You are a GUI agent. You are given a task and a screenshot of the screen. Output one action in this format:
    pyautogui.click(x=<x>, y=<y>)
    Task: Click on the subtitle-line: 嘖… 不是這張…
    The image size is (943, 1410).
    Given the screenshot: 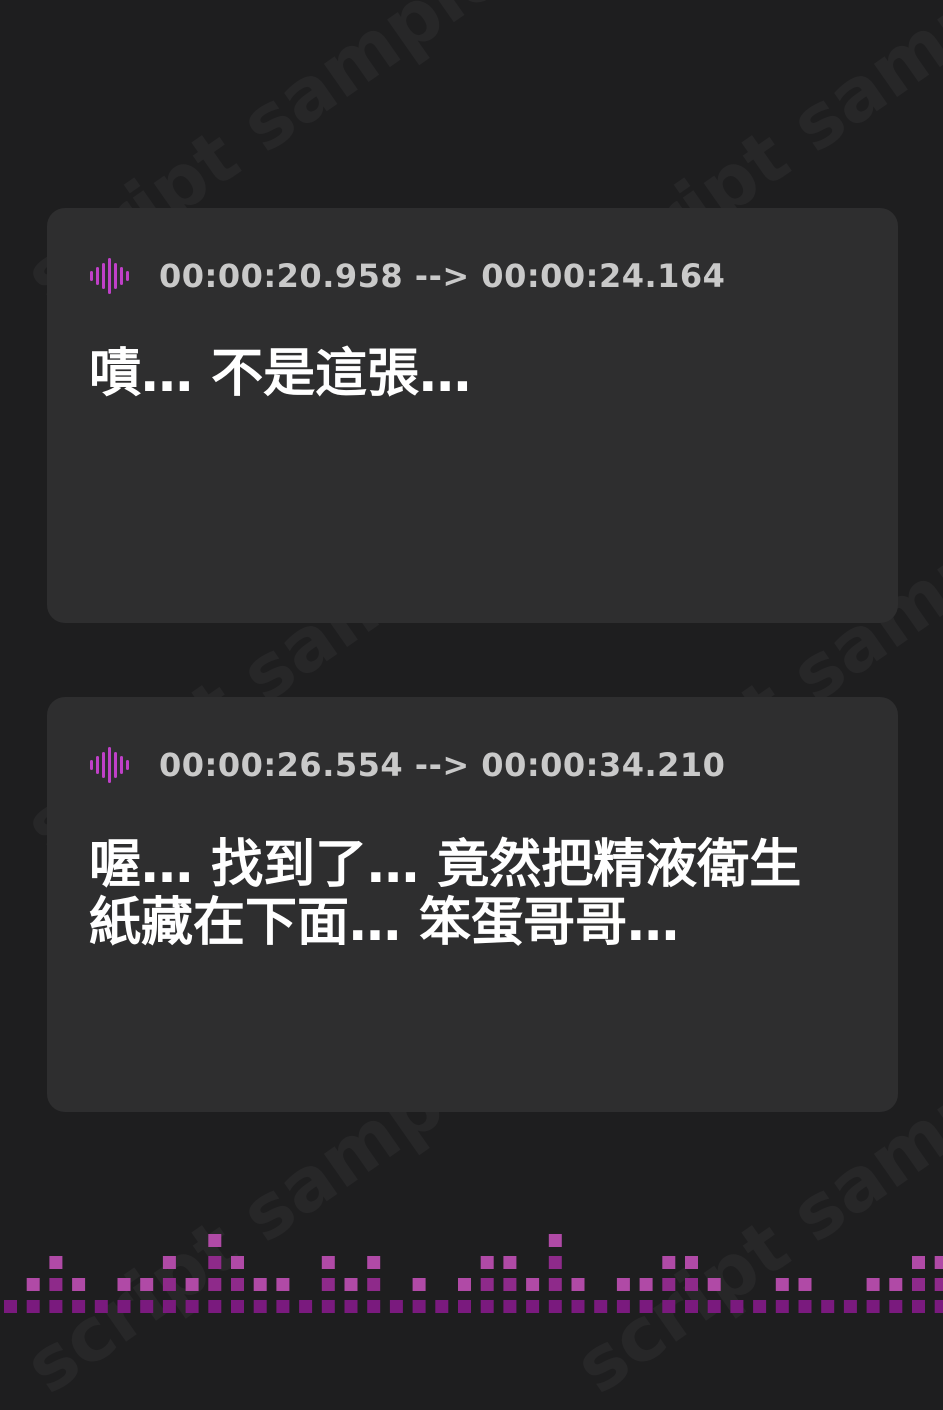 What is the action you would take?
    pyautogui.click(x=280, y=374)
    